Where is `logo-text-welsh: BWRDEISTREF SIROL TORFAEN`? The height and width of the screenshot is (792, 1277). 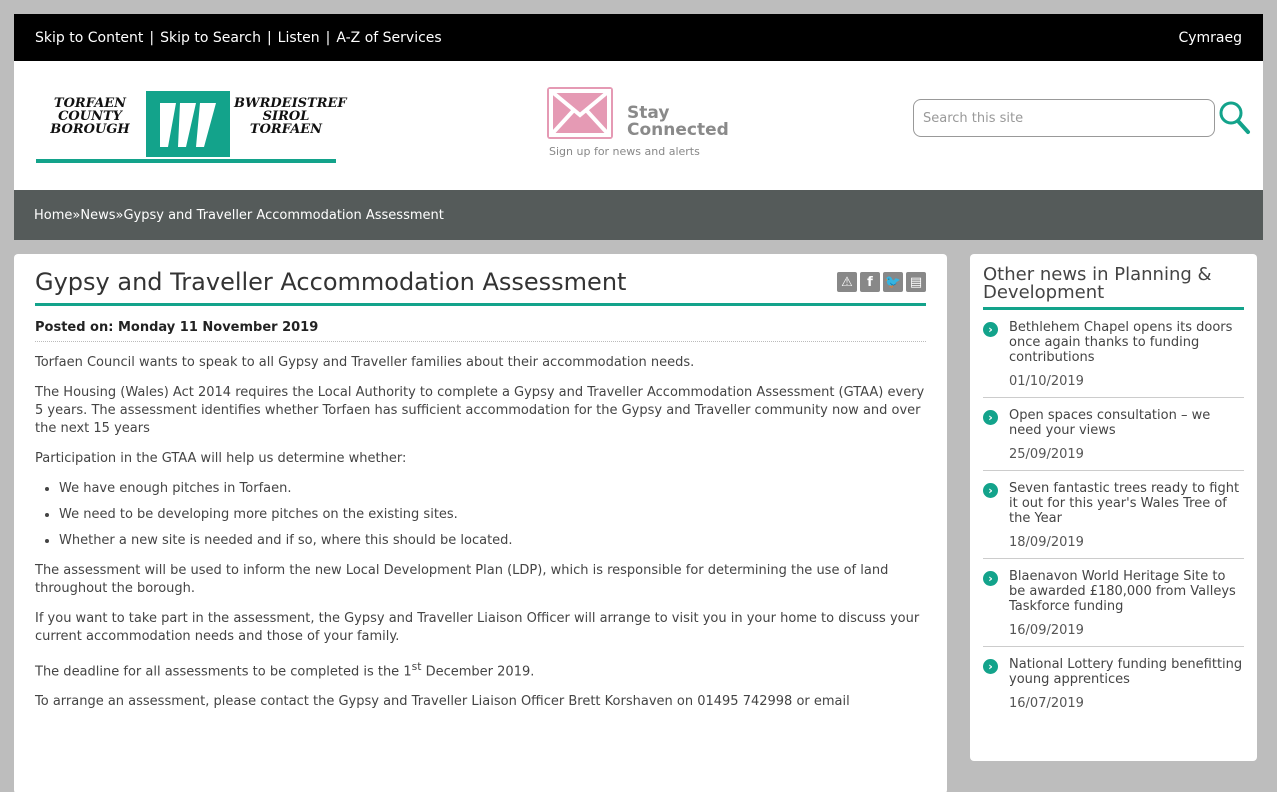 logo-text-welsh: BWRDEISTREF SIROL TORFAEN is located at coordinates (290, 116).